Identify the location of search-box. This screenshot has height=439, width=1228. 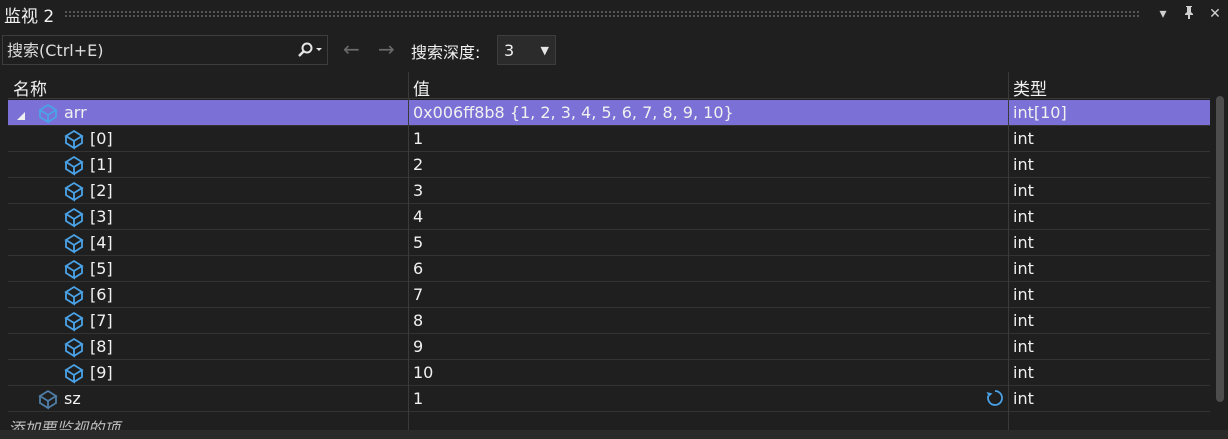
(165, 50).